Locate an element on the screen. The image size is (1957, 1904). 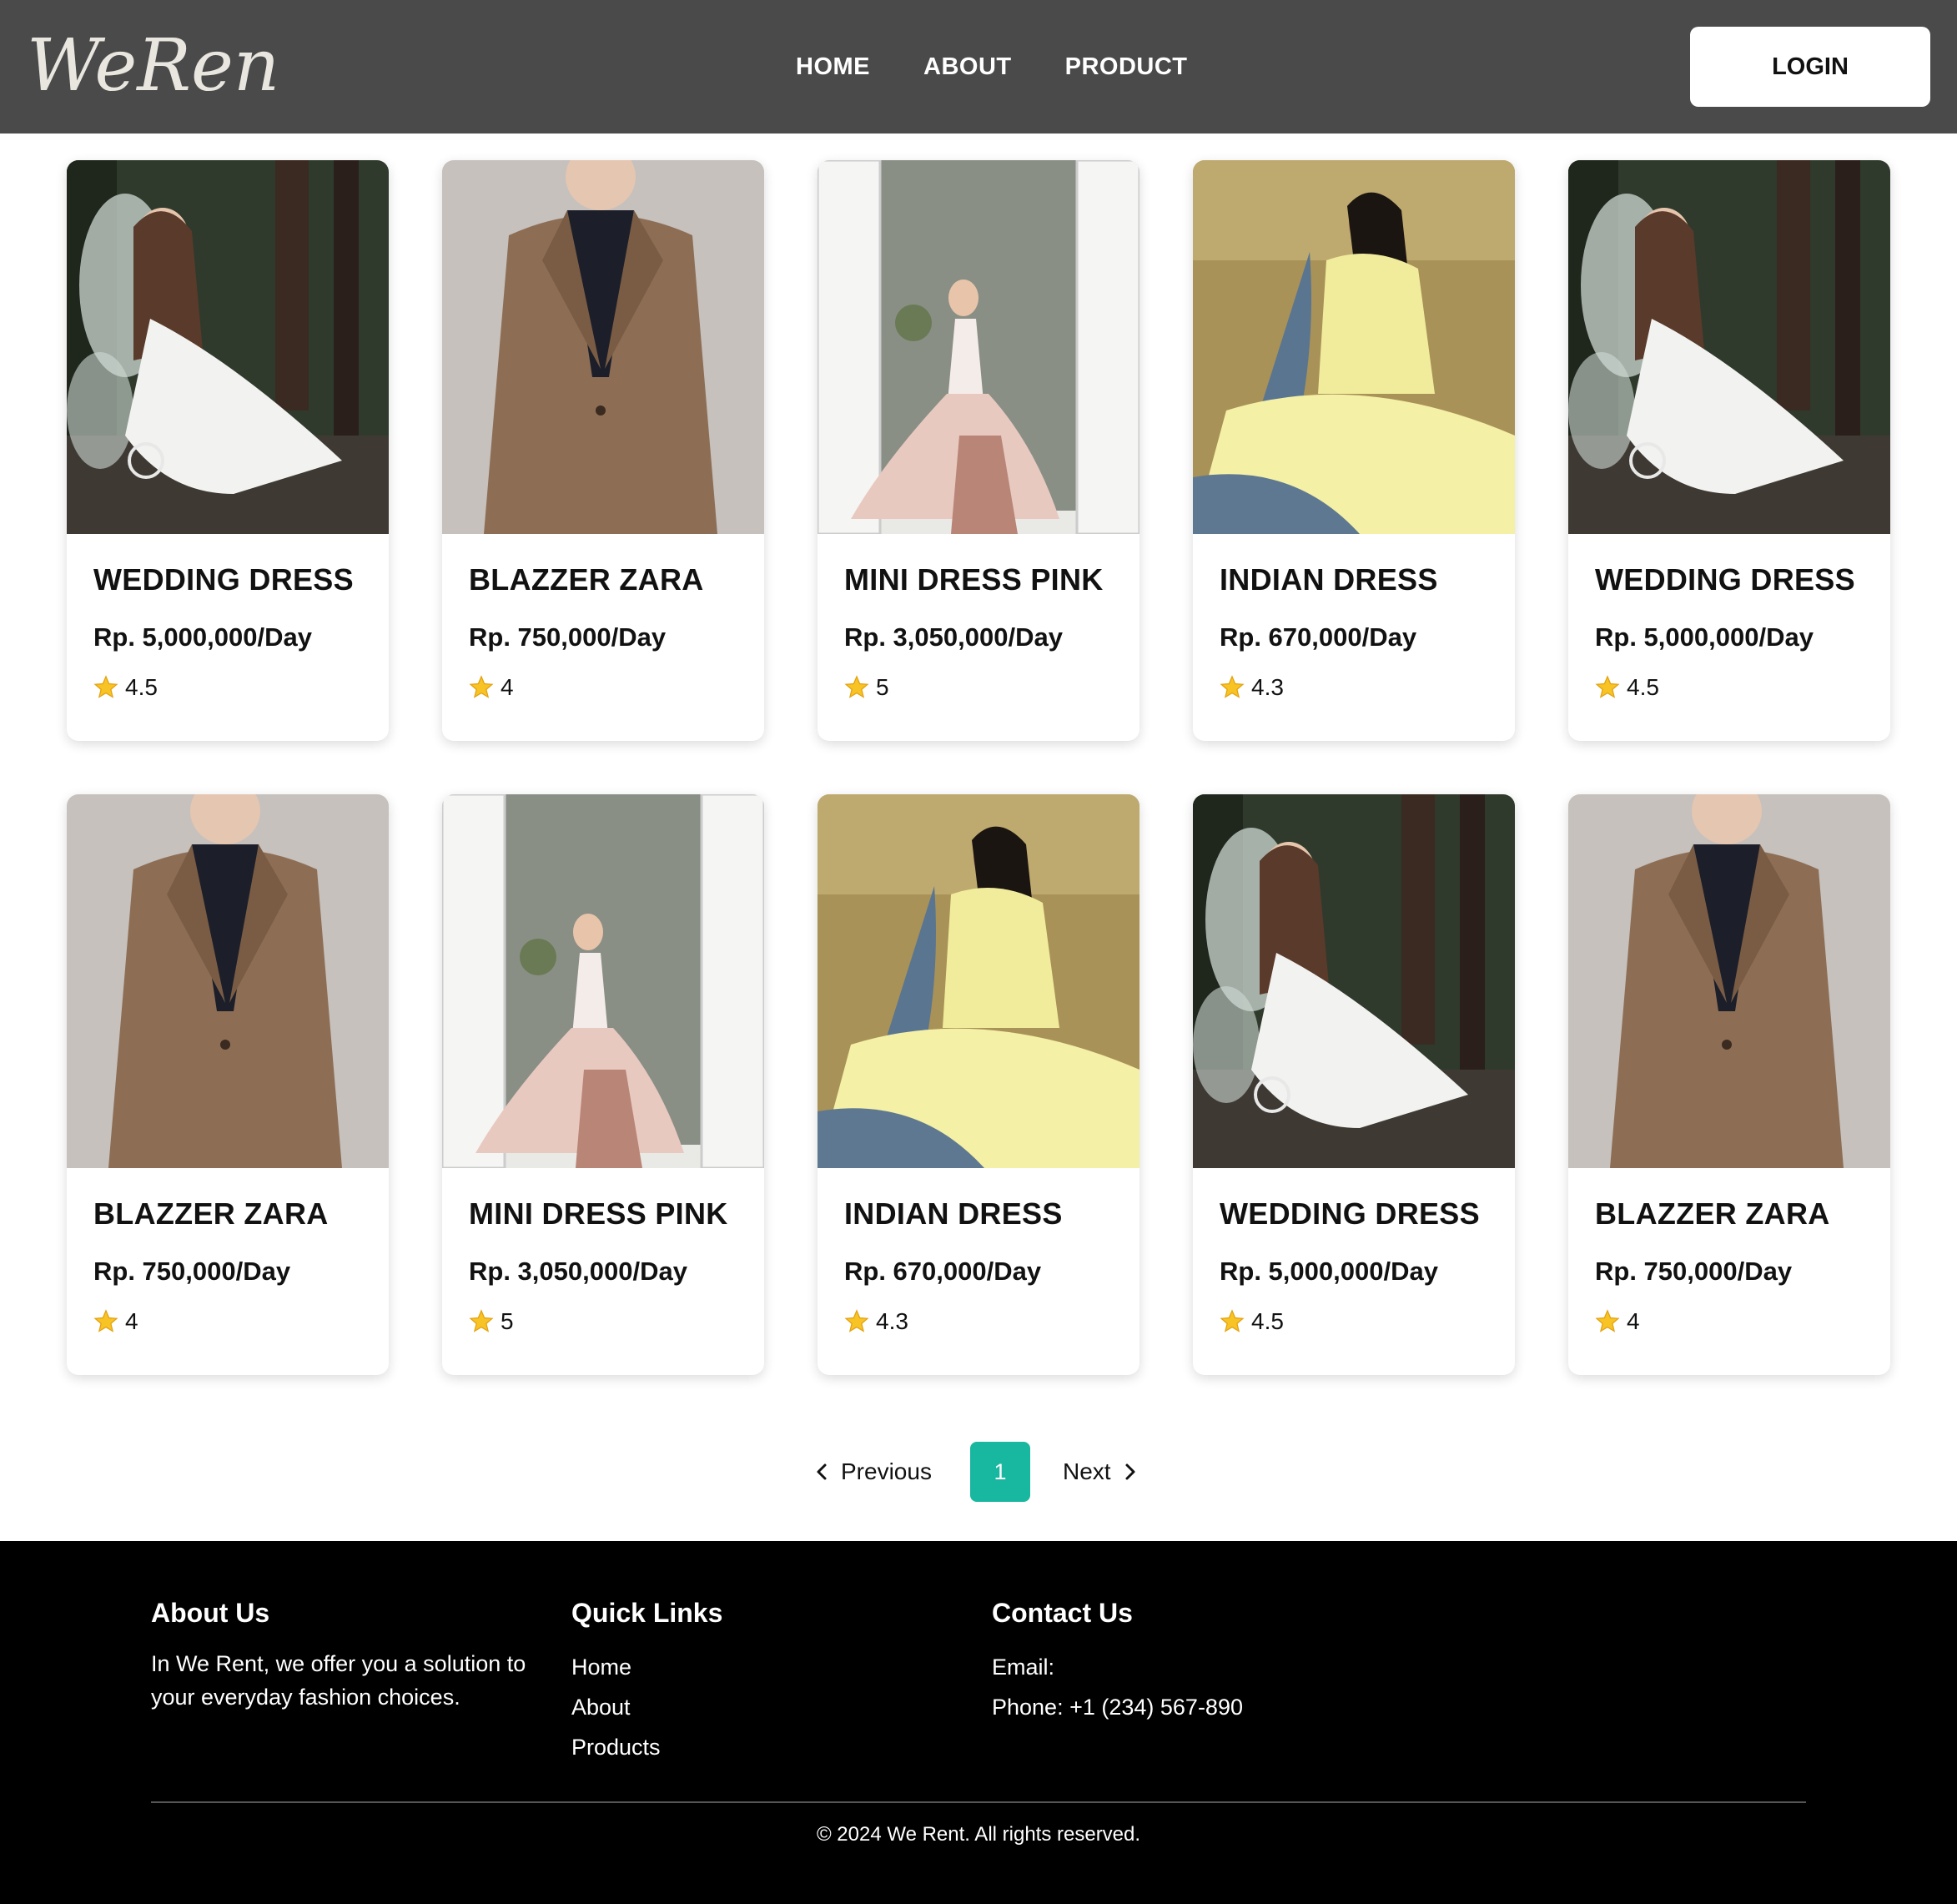
svg-text: WeRent is located at coordinates (152, 66).